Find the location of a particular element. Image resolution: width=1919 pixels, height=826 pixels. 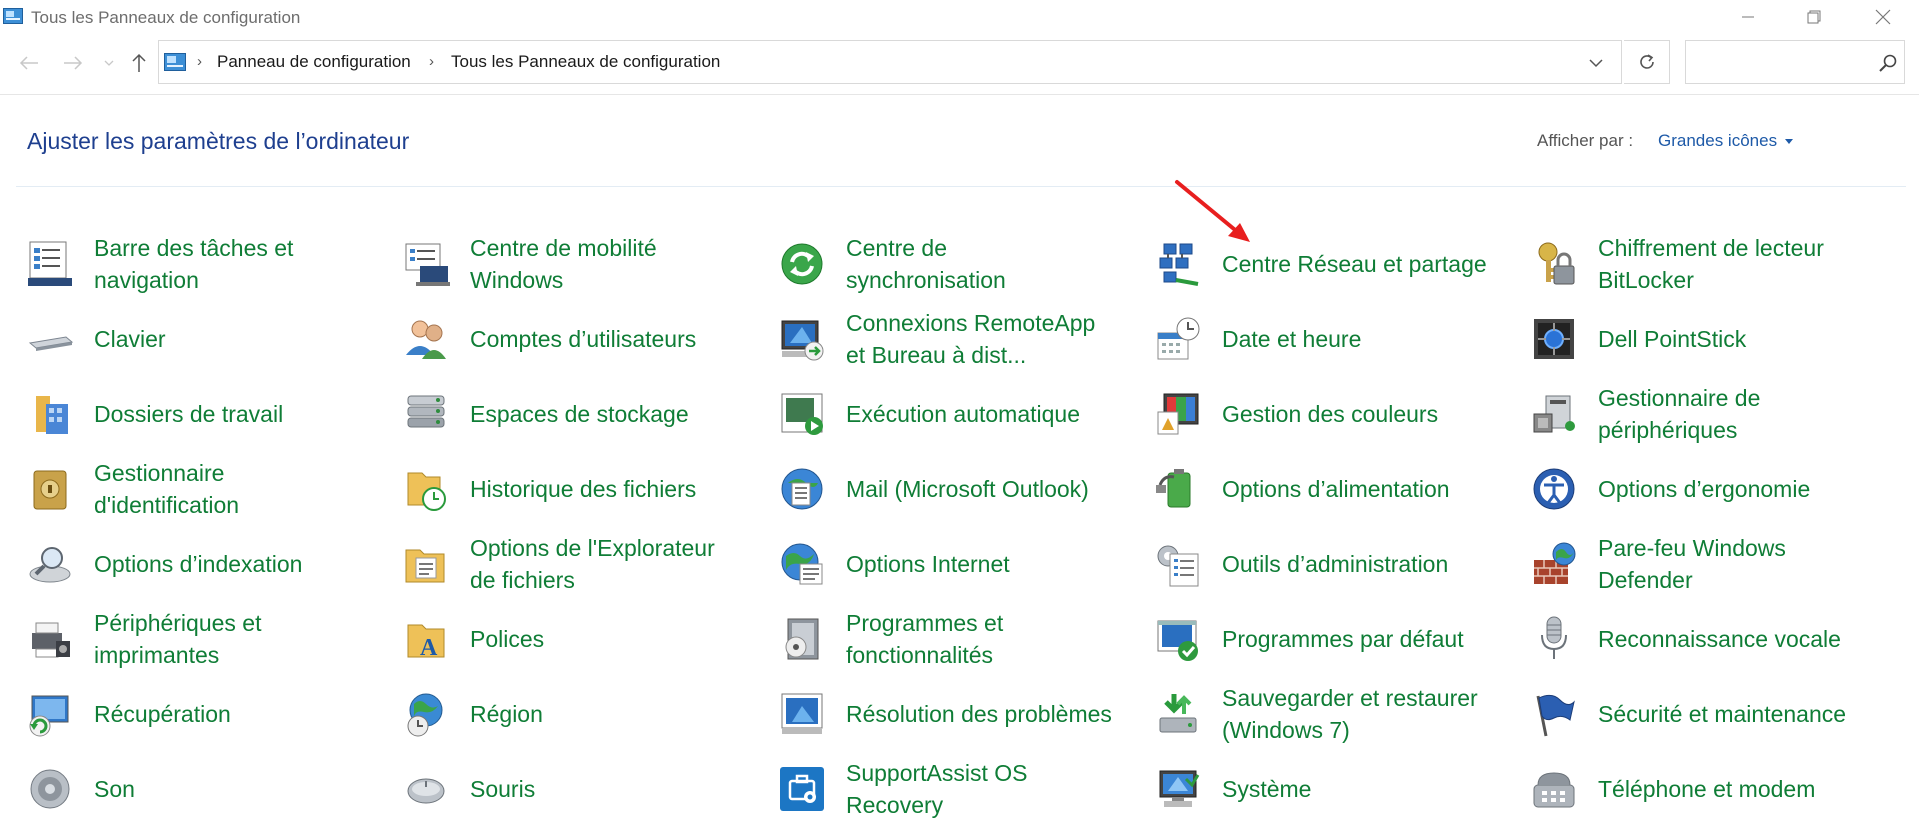

cp-item-microphone: Reconnaissance vocale is located at coordinates (1684, 639).